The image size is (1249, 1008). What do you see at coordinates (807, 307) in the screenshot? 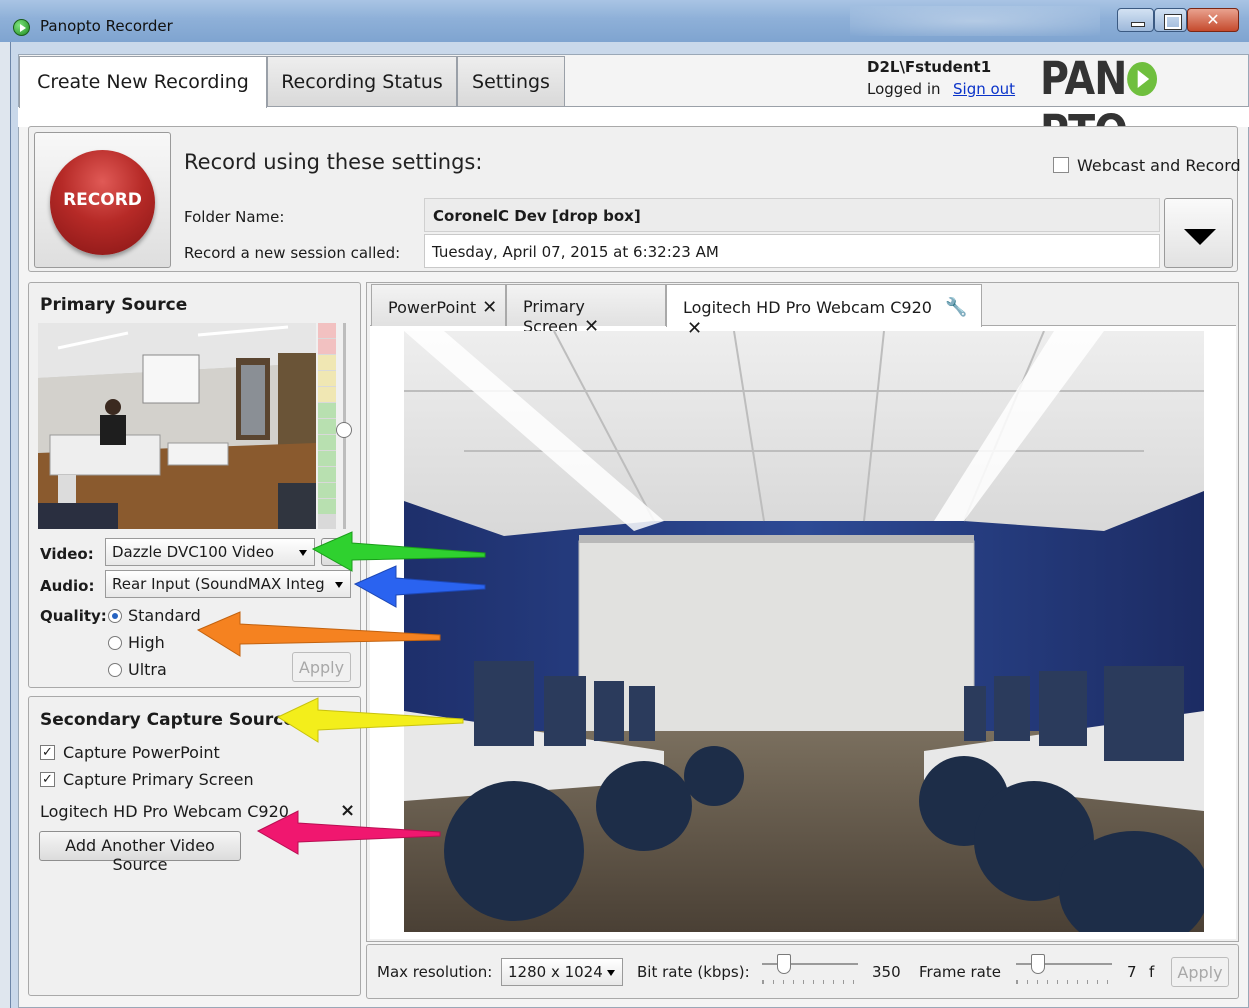
I see `tab-source-webcam-label: Logitech HD Pro Webcam C920` at bounding box center [807, 307].